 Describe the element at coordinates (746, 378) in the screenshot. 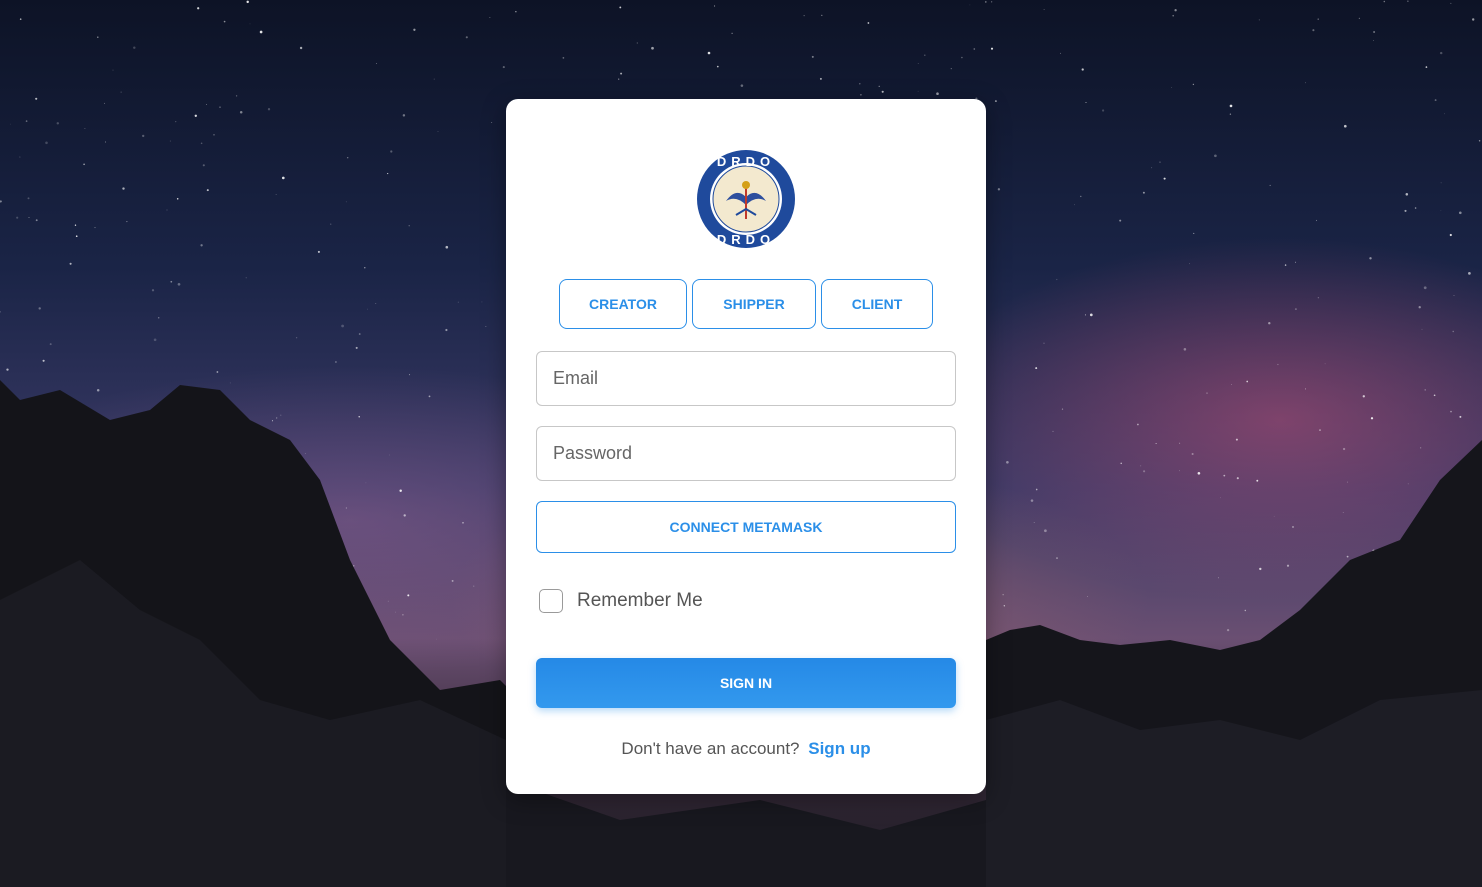

I see `email-field` at that location.